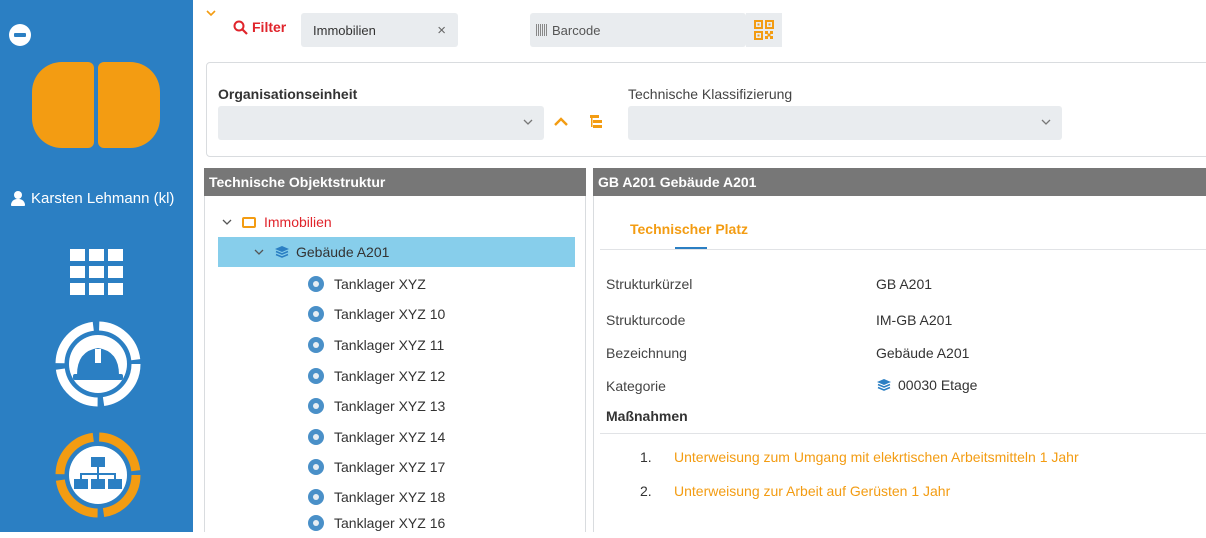  What do you see at coordinates (249, 222) in the screenshot?
I see `folder-icon` at bounding box center [249, 222].